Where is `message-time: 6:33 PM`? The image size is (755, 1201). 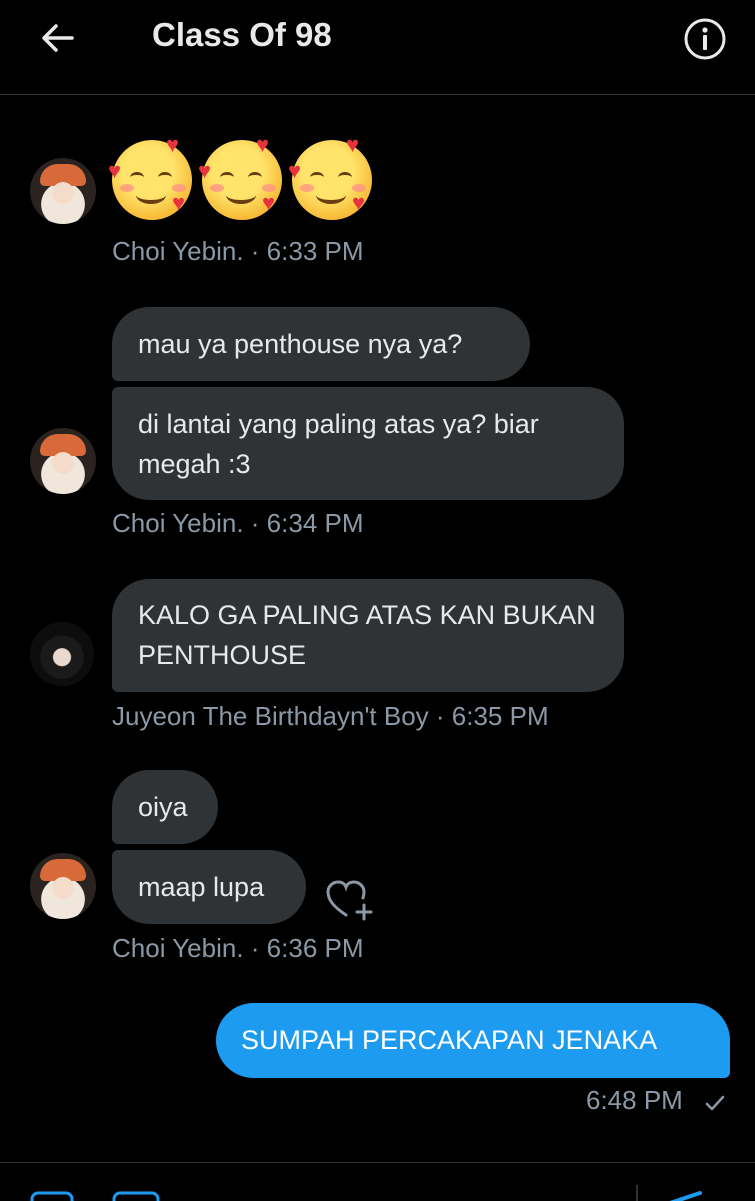 message-time: 6:33 PM is located at coordinates (315, 251).